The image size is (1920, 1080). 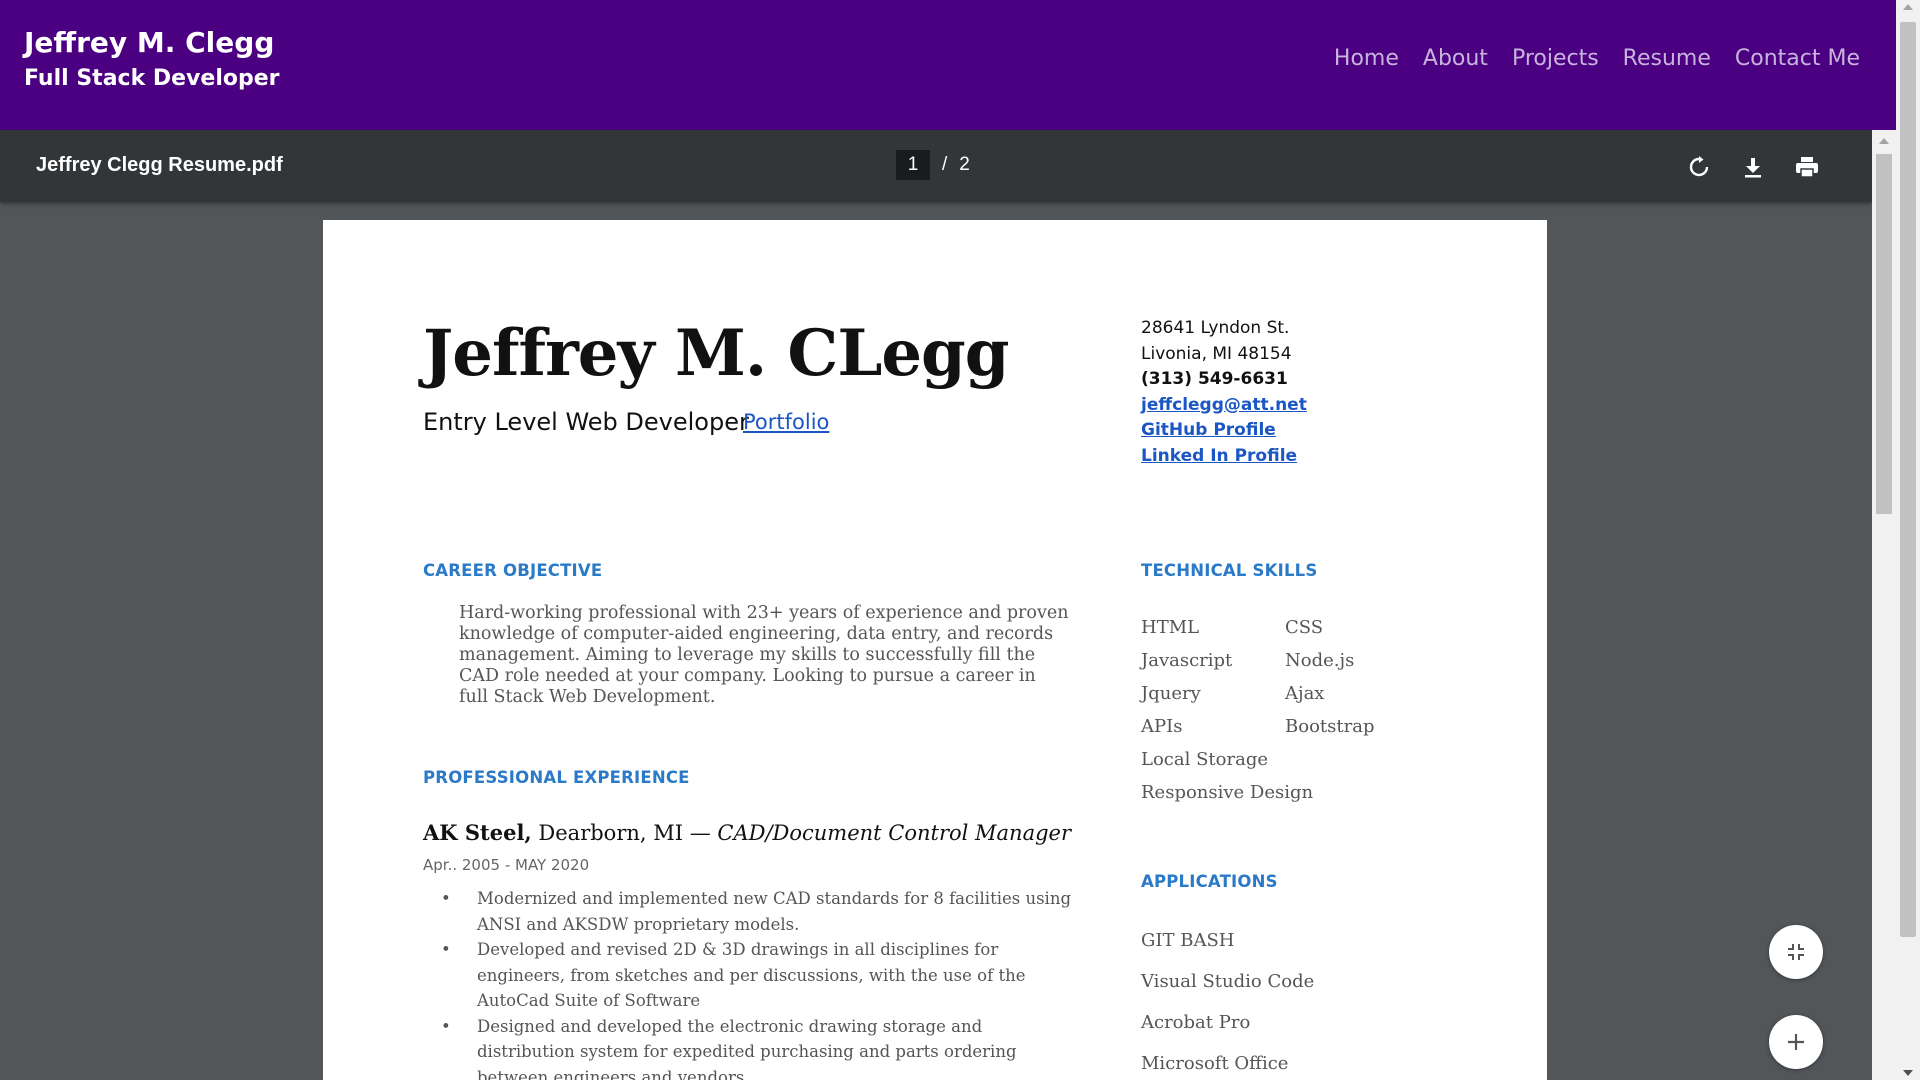 What do you see at coordinates (1215, 1063) in the screenshot?
I see `application-item: Microsoft Office` at bounding box center [1215, 1063].